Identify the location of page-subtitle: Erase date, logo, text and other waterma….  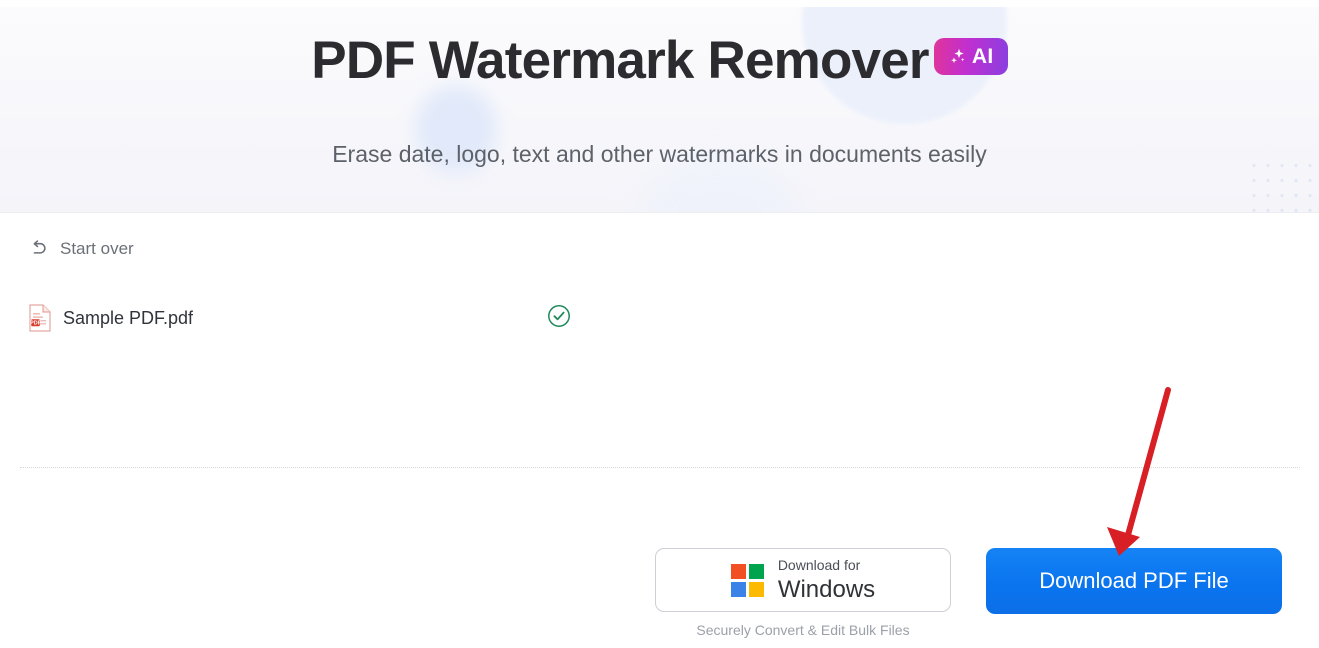
(659, 154).